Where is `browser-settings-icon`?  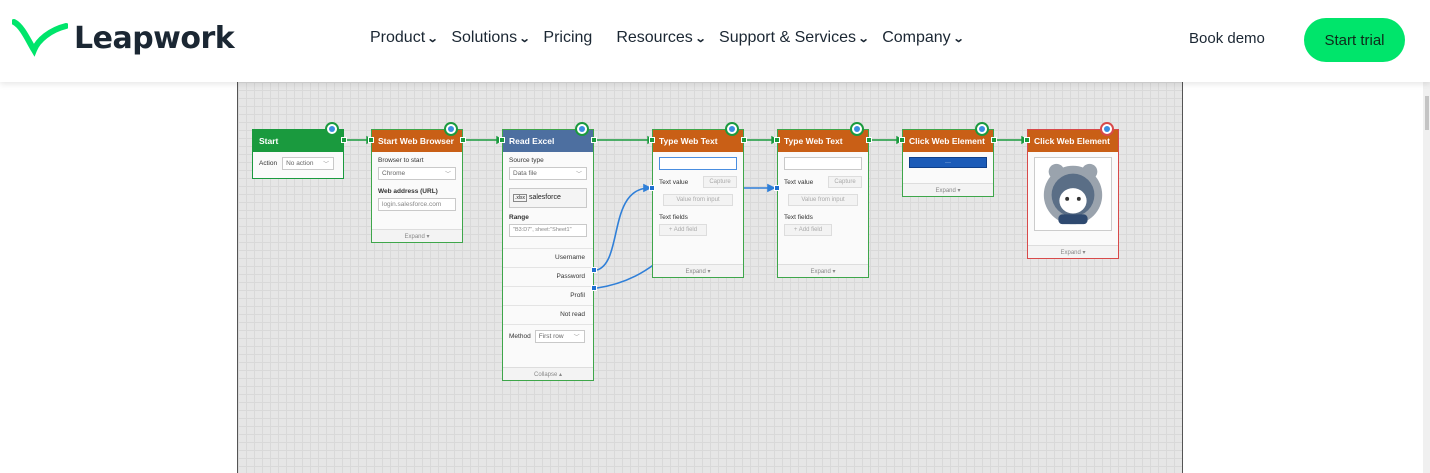 browser-settings-icon is located at coordinates (451, 129).